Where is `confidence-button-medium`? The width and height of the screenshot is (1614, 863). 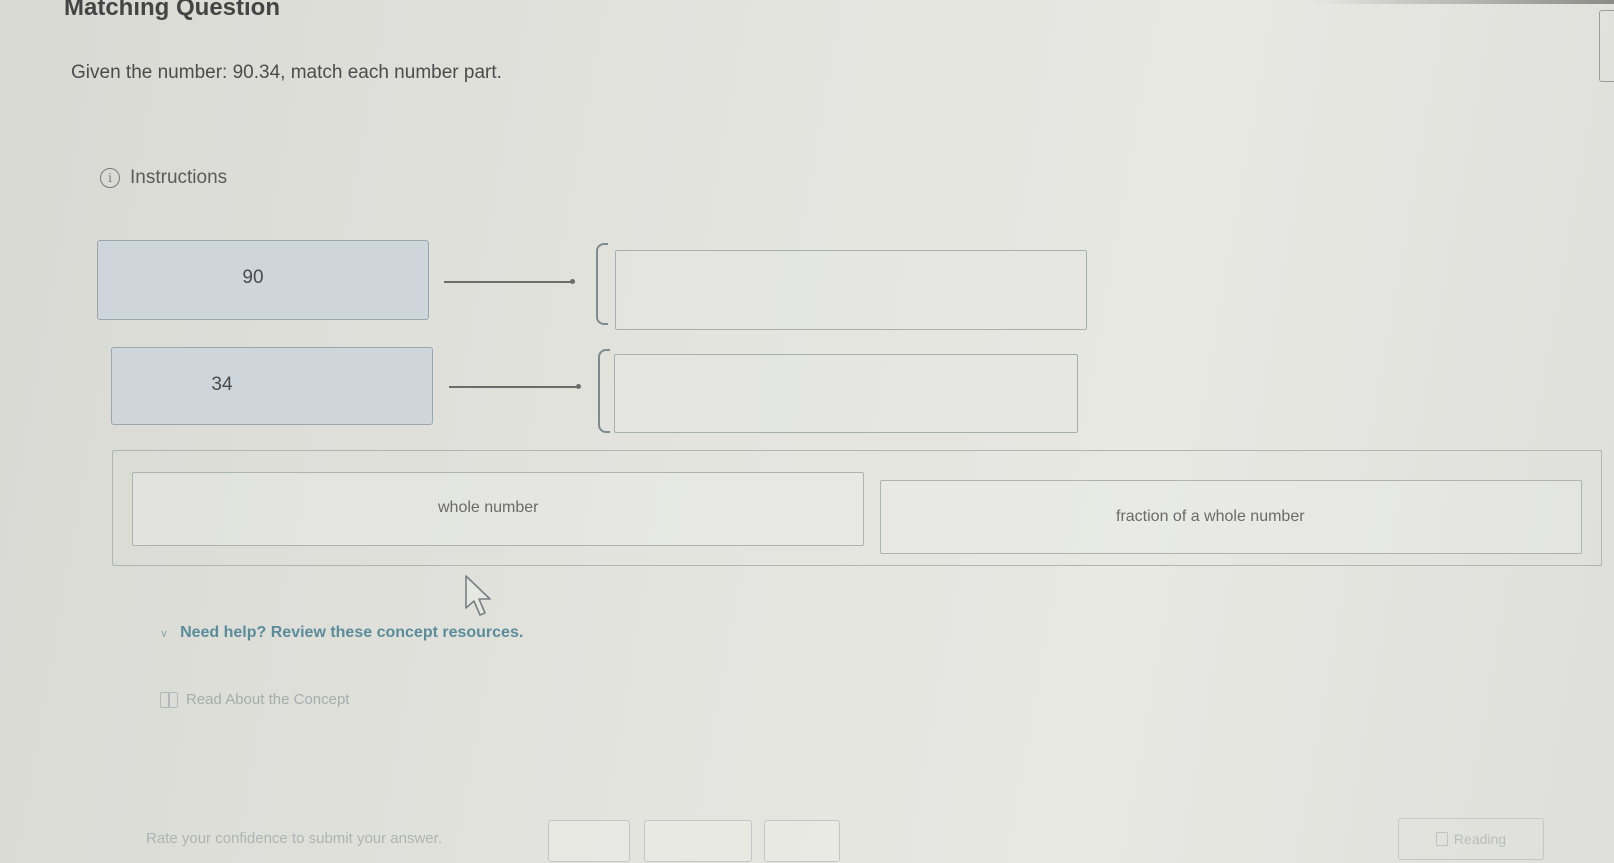 confidence-button-medium is located at coordinates (698, 841).